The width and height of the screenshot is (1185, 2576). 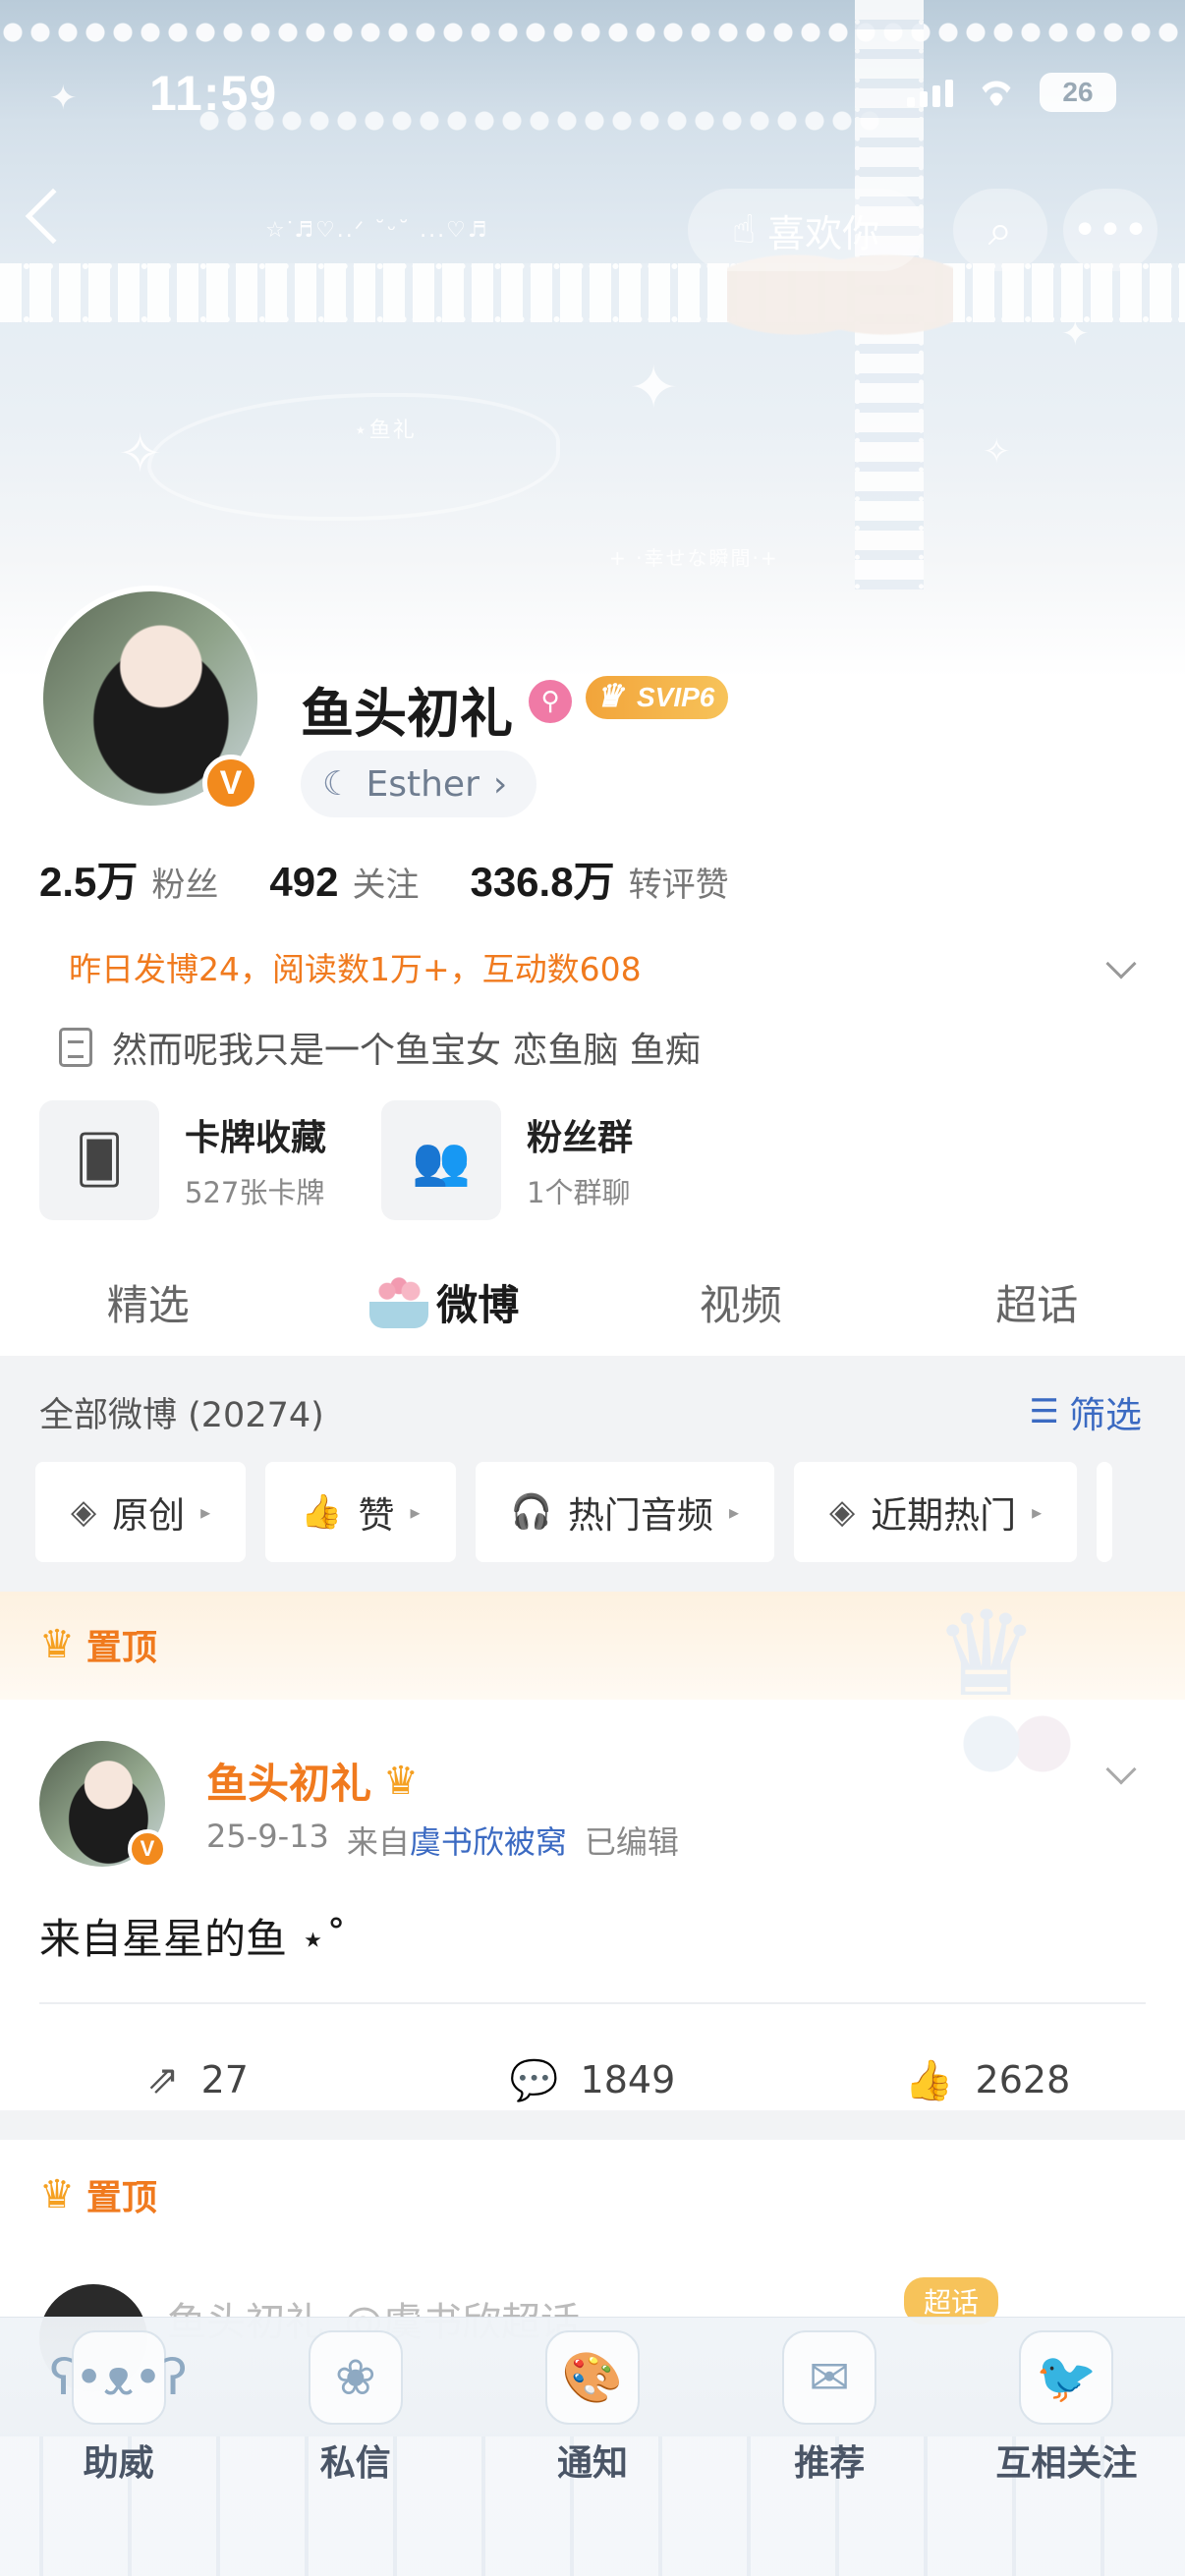 I want to click on sub-account-link: ☾ Esther ›, so click(x=419, y=784).